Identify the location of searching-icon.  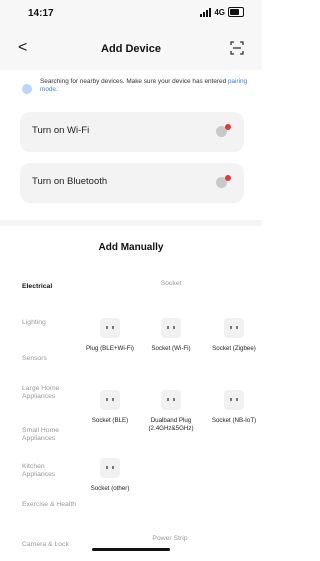
(27, 89).